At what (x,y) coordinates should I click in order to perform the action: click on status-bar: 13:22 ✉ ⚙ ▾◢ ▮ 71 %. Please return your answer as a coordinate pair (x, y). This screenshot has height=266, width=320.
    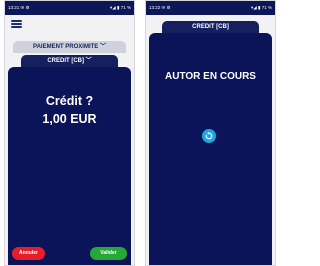
    Looking at the image, I should click on (210, 8).